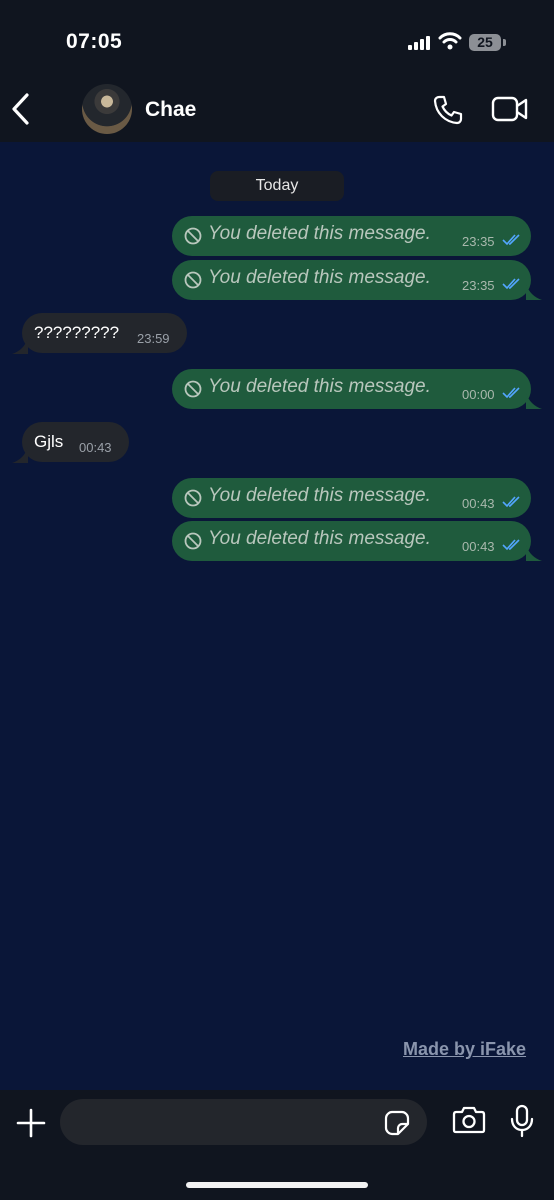  Describe the element at coordinates (485, 42) in the screenshot. I see `battery-indicator: 25` at that location.